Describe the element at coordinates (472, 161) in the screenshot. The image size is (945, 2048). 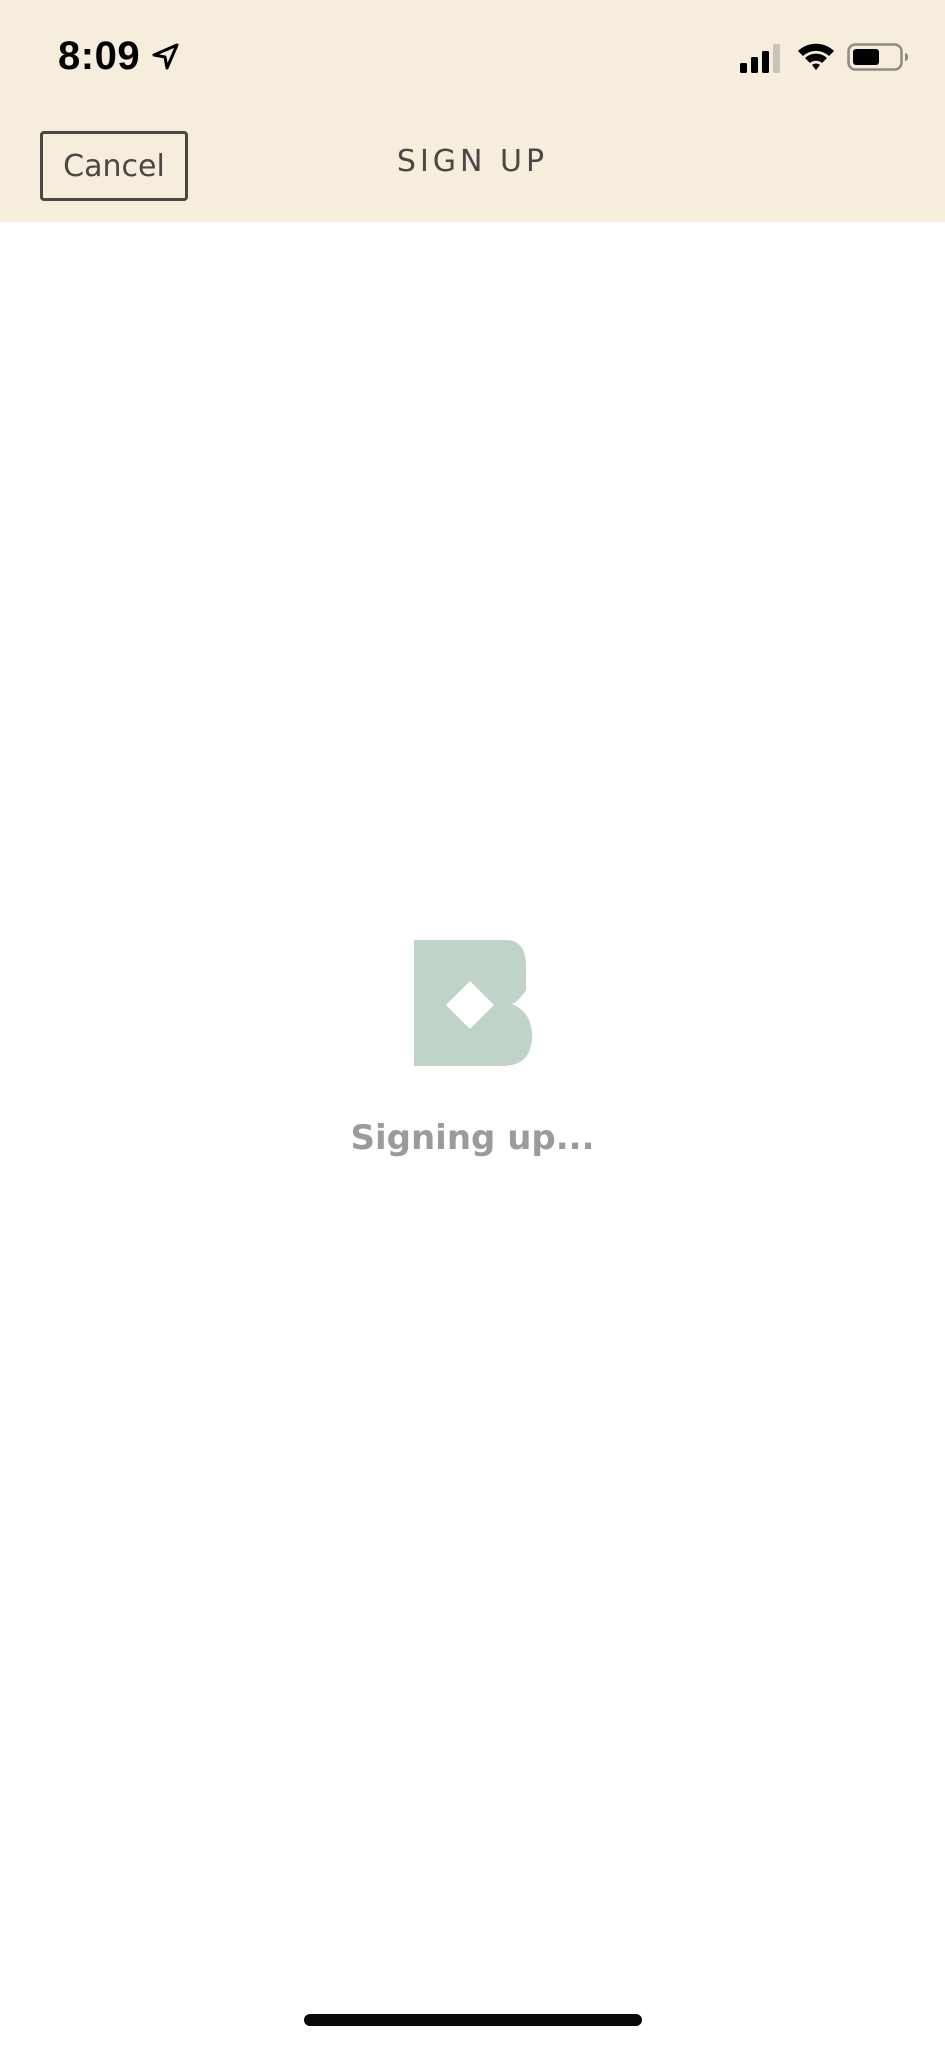
I see `page-title: SIGN UP` at that location.